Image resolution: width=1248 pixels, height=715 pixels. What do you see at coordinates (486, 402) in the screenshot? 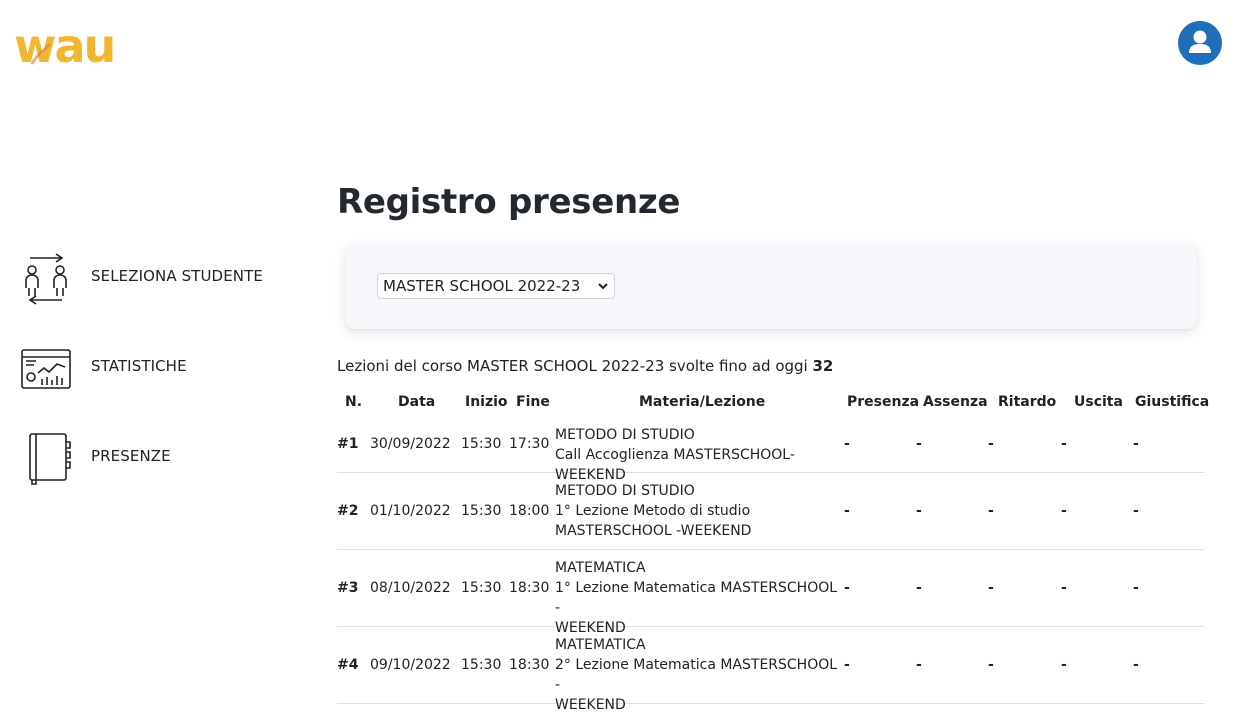
I see `header-inizio: Inizio` at bounding box center [486, 402].